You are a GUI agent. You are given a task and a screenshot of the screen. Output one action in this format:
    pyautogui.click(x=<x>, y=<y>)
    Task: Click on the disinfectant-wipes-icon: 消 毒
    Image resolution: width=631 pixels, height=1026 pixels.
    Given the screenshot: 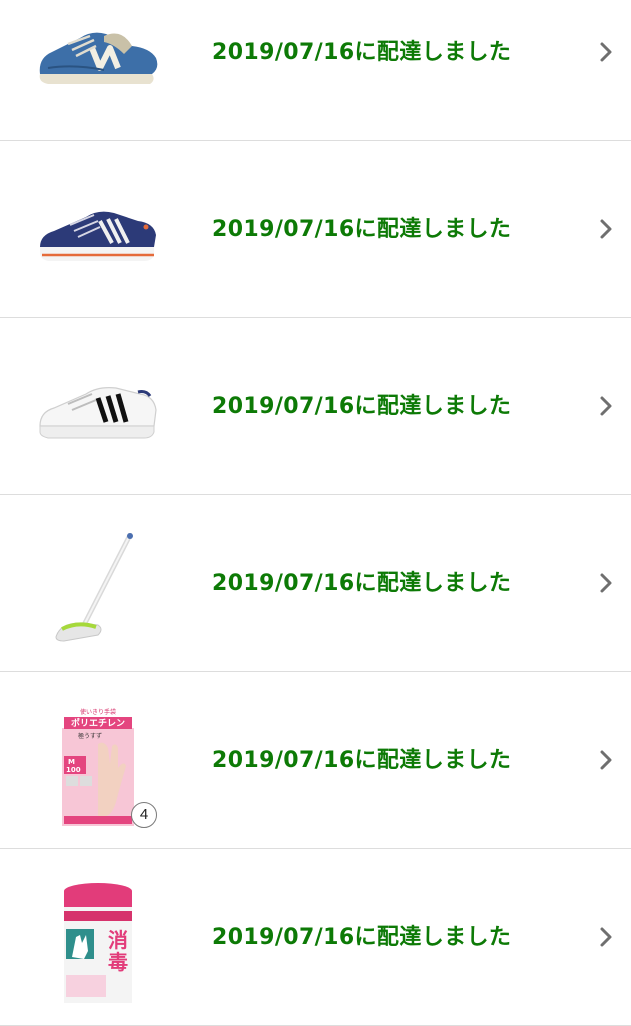 What is the action you would take?
    pyautogui.click(x=98, y=943)
    